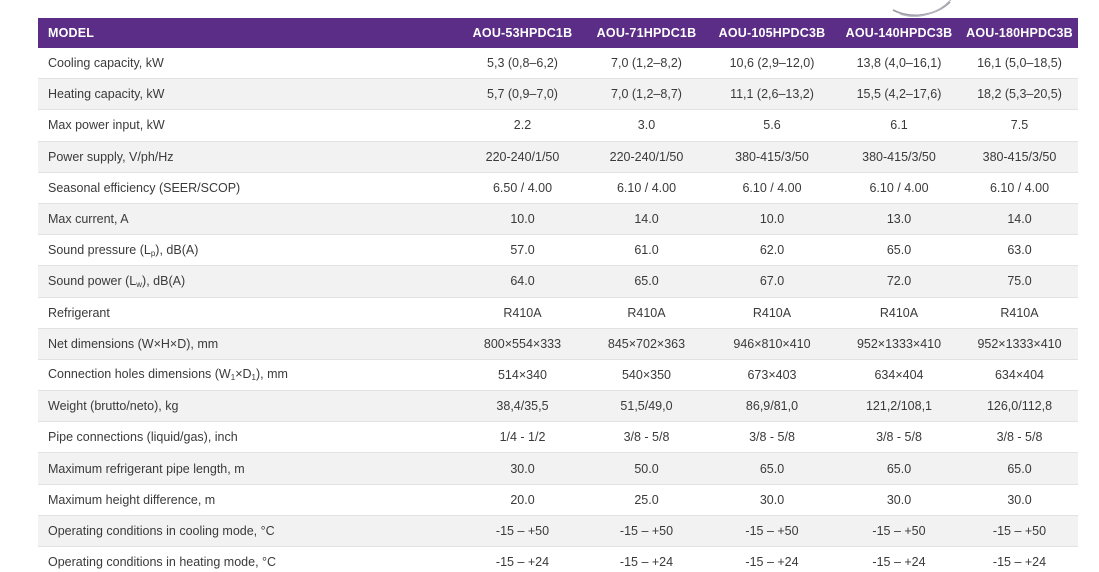 Image resolution: width=1099 pixels, height=572 pixels. Describe the element at coordinates (243, 374) in the screenshot. I see `label-text: ×D` at that location.